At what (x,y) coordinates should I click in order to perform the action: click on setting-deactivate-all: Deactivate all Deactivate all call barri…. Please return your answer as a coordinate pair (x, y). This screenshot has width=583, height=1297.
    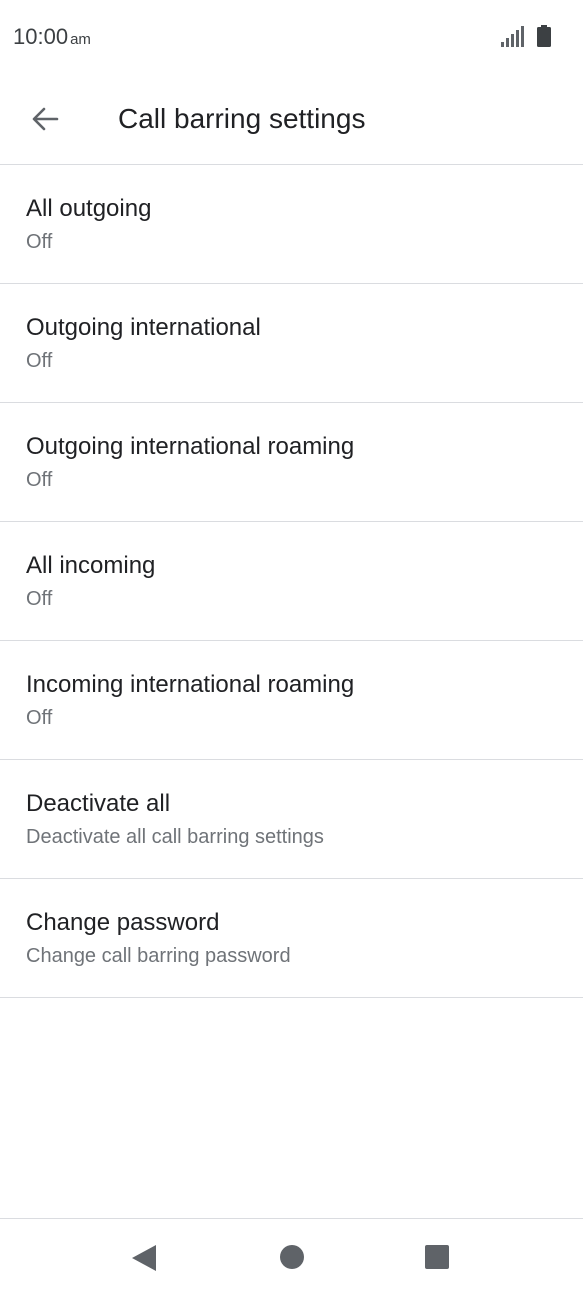
    Looking at the image, I should click on (291, 819).